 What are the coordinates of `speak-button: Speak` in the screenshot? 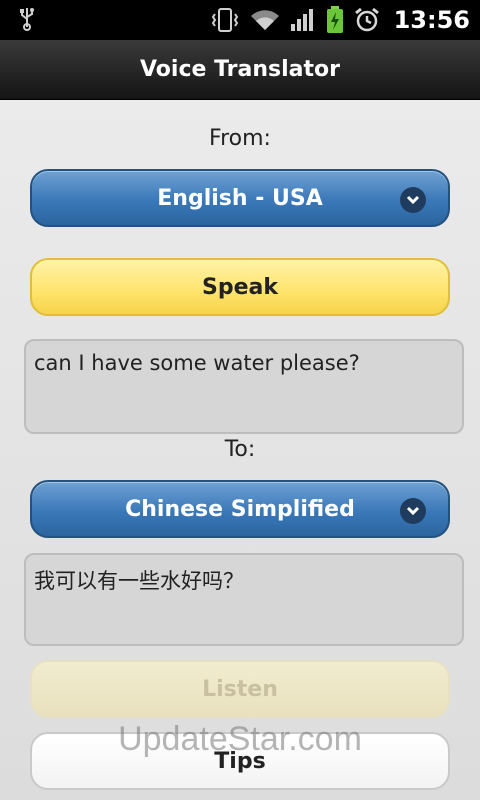 It's located at (240, 287).